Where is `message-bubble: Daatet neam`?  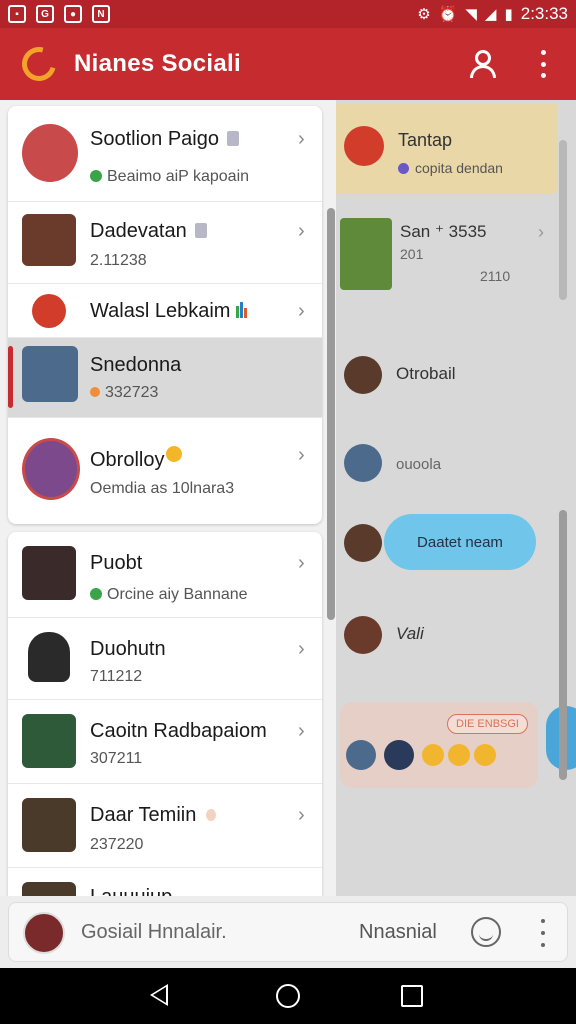
message-bubble: Daatet neam is located at coordinates (460, 542).